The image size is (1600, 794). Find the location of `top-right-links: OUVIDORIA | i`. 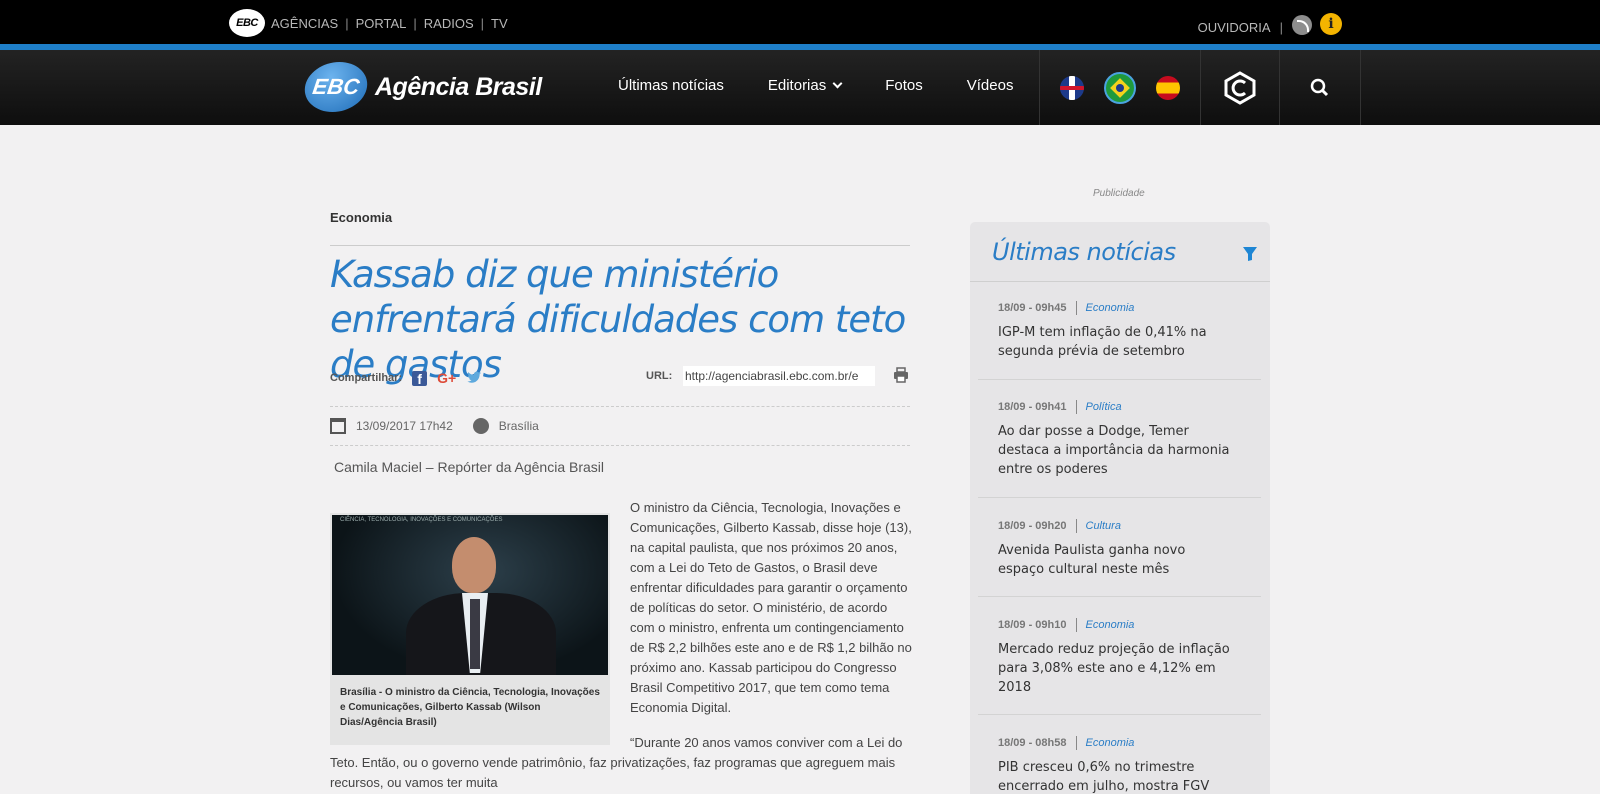

top-right-links: OUVIDORIA | i is located at coordinates (1270, 25).